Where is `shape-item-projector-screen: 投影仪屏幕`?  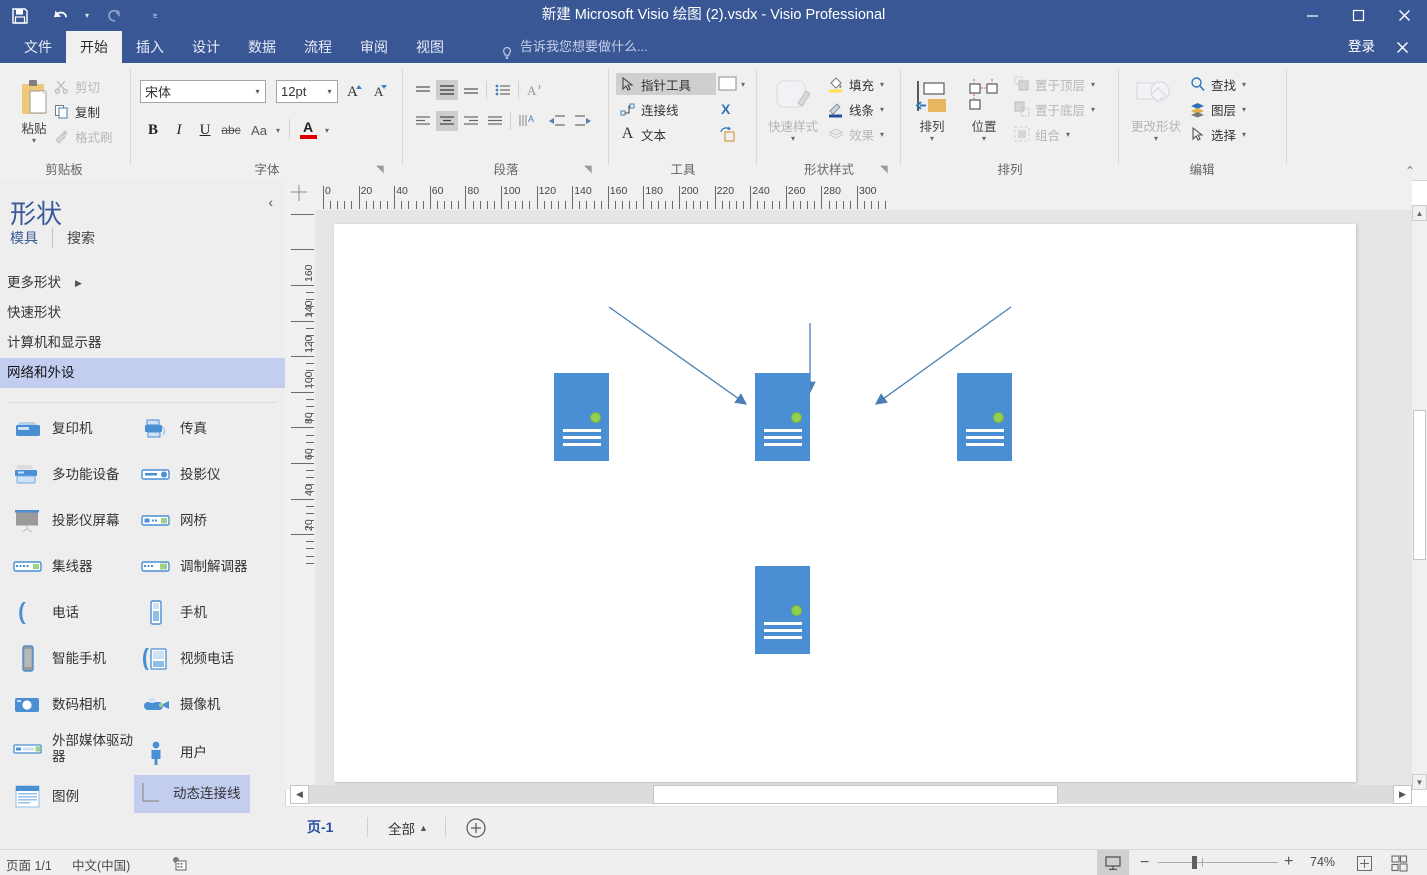
shape-item-projector-screen: 投影仪屏幕 is located at coordinates (63, 521).